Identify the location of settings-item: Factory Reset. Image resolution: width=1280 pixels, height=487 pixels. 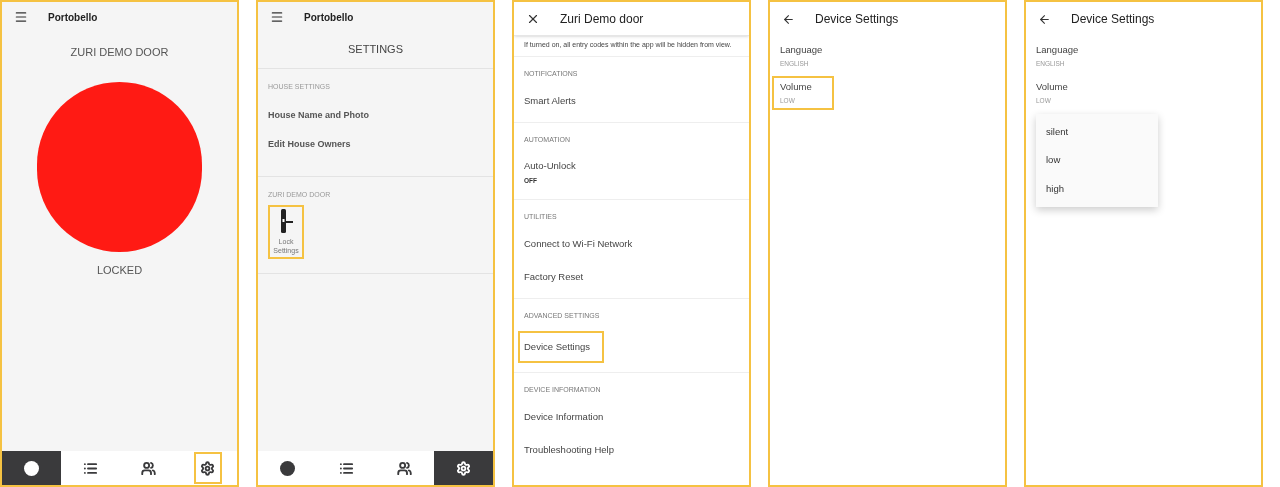
(554, 277).